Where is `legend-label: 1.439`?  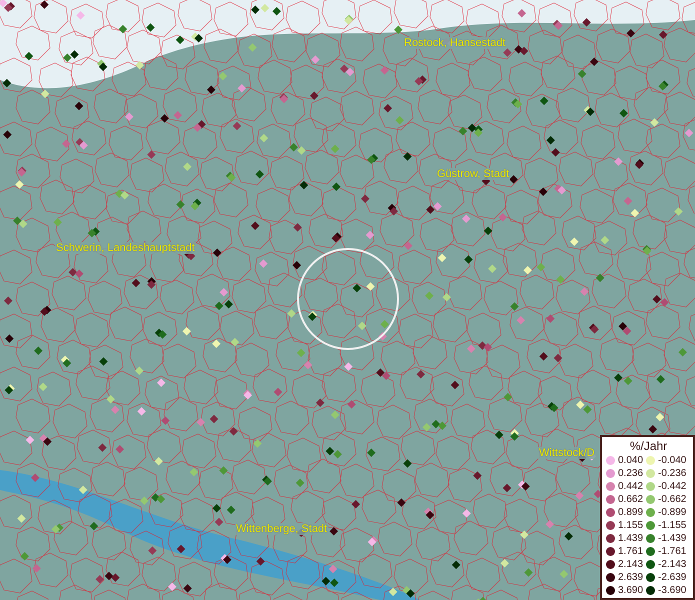 legend-label: 1.439 is located at coordinates (631, 538).